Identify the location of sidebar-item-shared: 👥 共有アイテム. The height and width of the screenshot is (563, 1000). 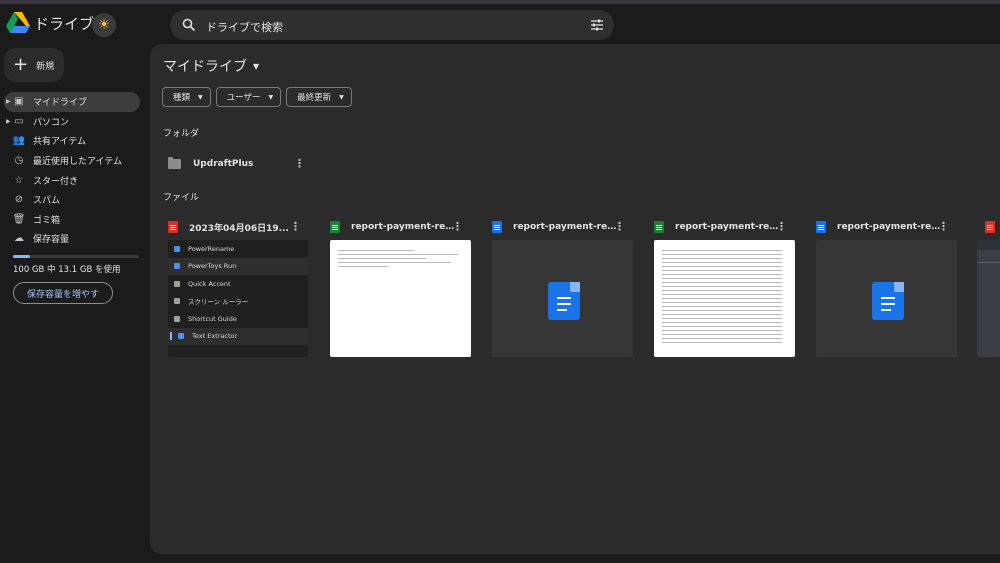
(72, 141).